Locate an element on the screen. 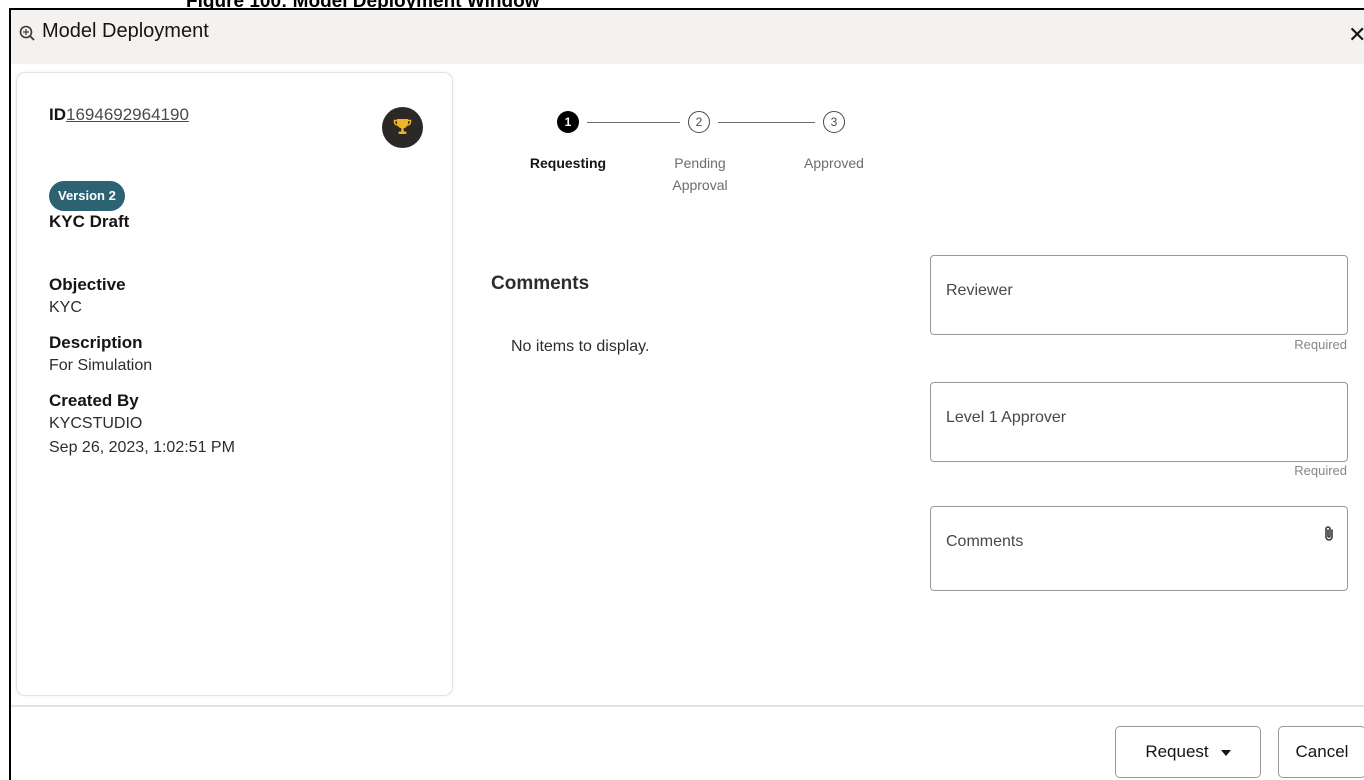 The height and width of the screenshot is (780, 1364). comments-placeholder: Comments is located at coordinates (985, 541).